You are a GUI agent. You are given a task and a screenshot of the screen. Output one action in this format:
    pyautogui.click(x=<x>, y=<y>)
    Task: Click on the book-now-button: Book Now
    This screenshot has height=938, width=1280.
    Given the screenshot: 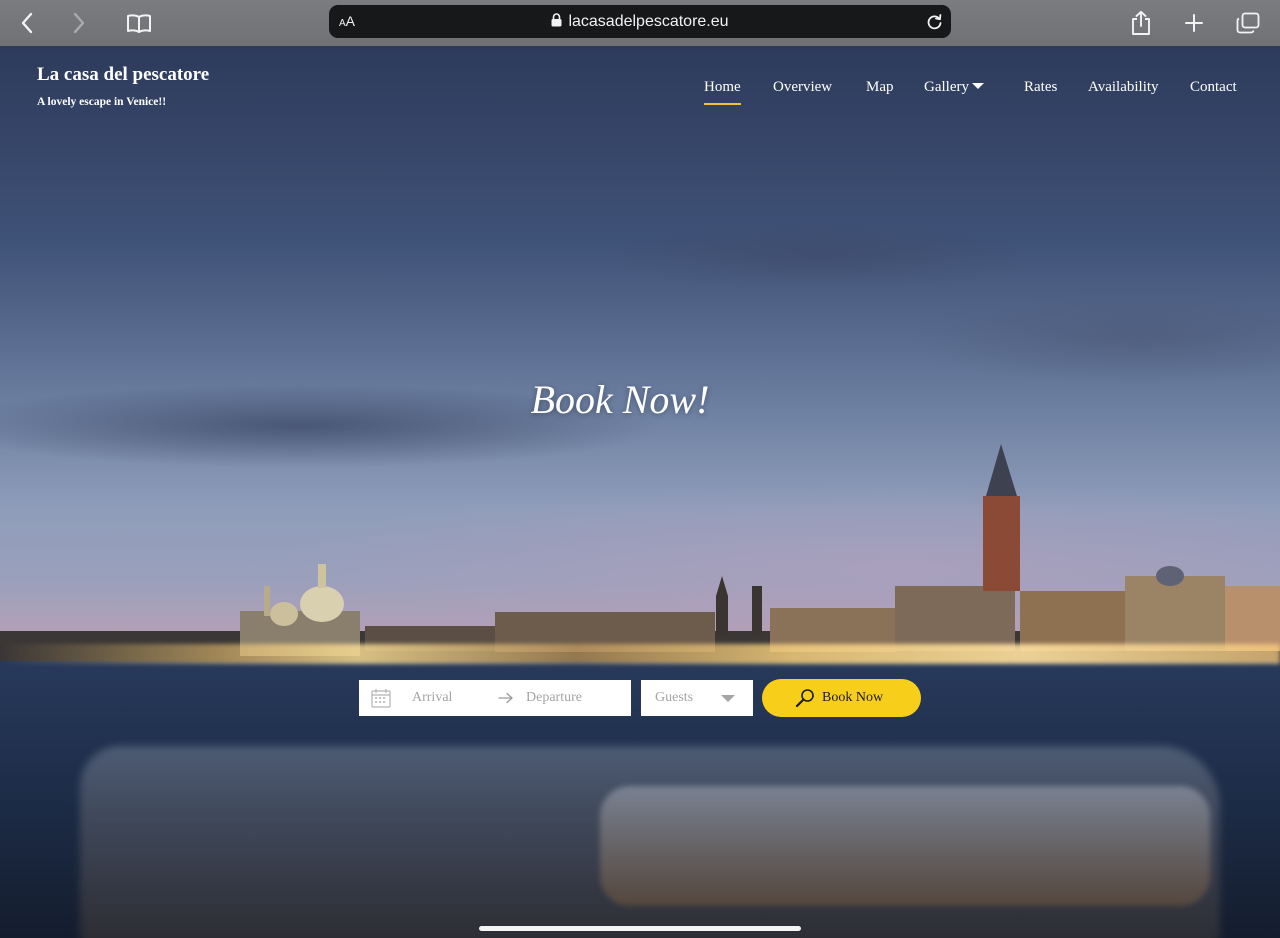 What is the action you would take?
    pyautogui.click(x=841, y=698)
    